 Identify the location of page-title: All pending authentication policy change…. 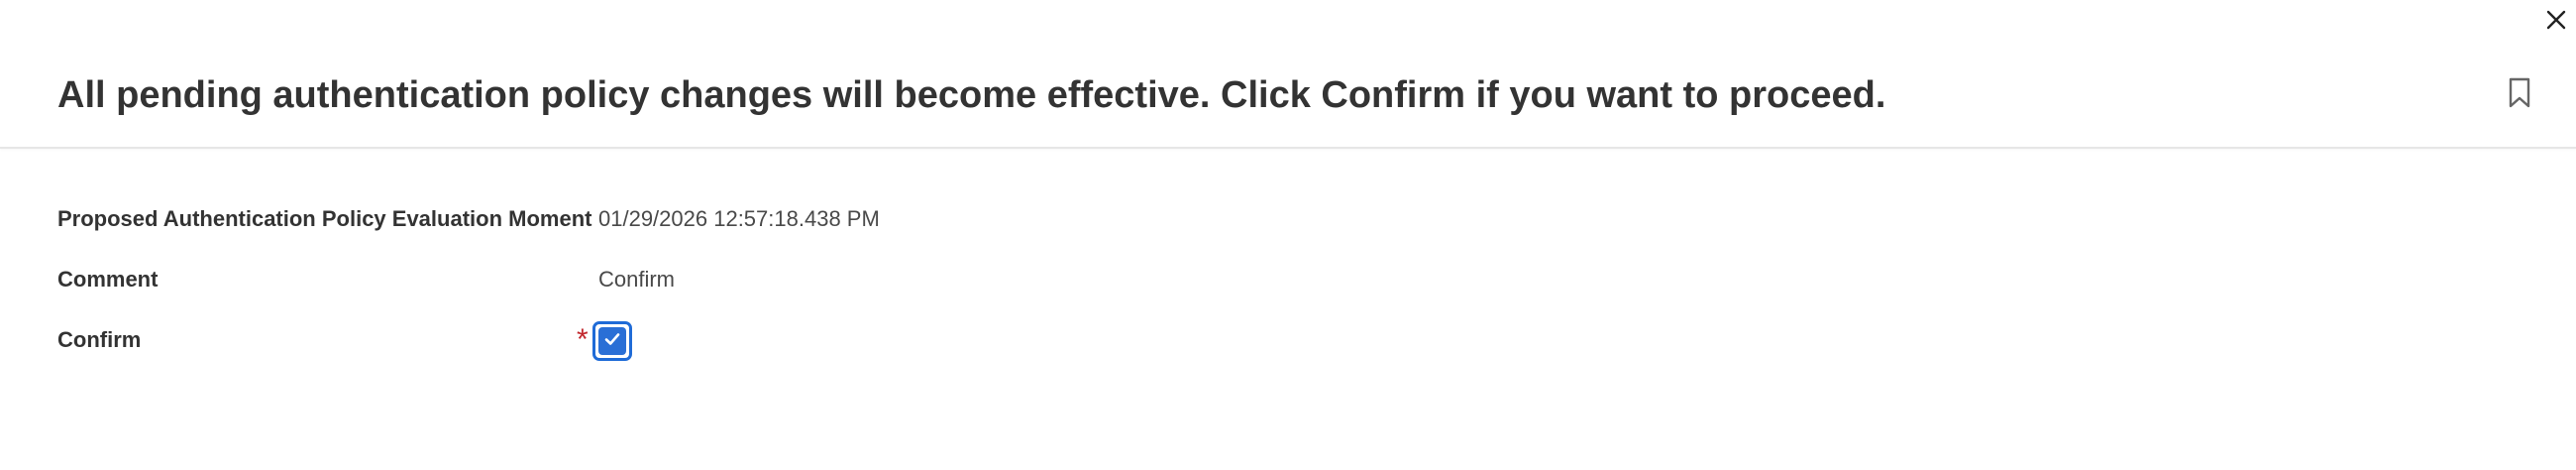
(971, 95).